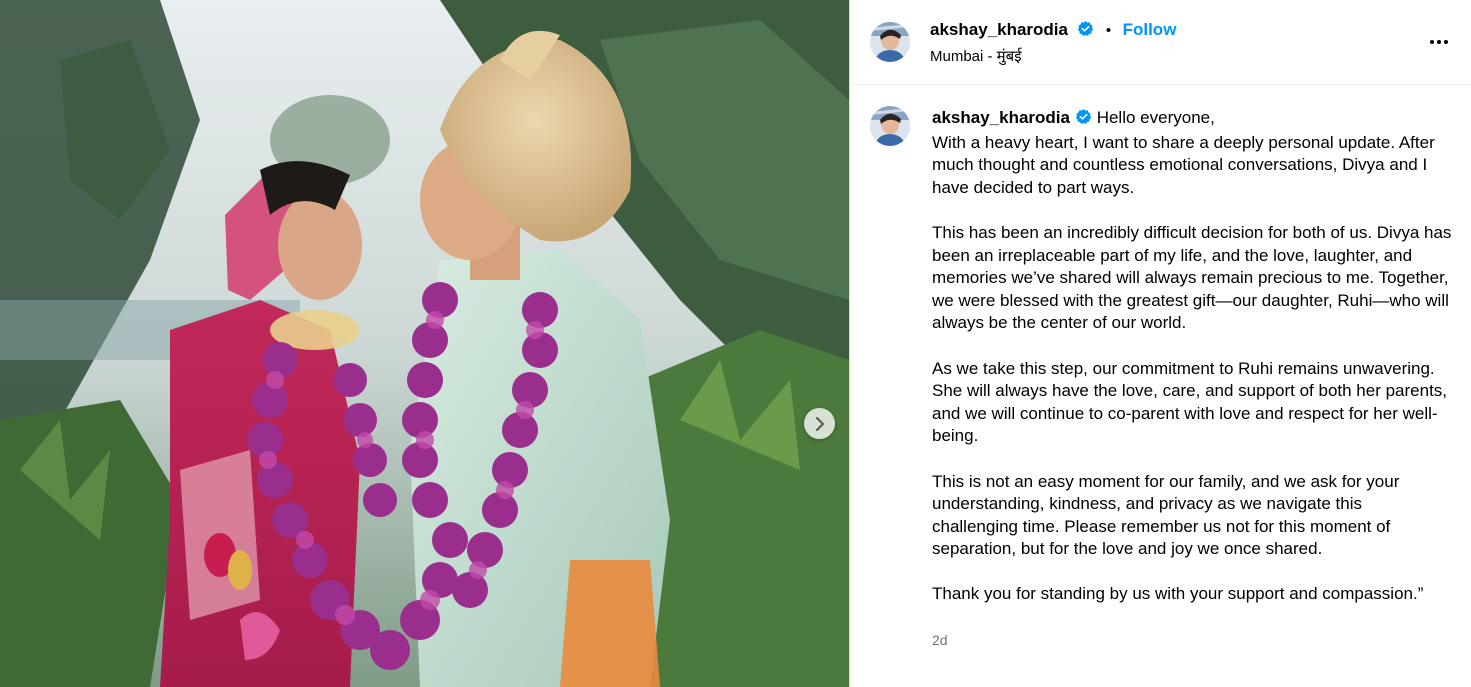  What do you see at coordinates (940, 640) in the screenshot?
I see `post-timestamp: 2d` at bounding box center [940, 640].